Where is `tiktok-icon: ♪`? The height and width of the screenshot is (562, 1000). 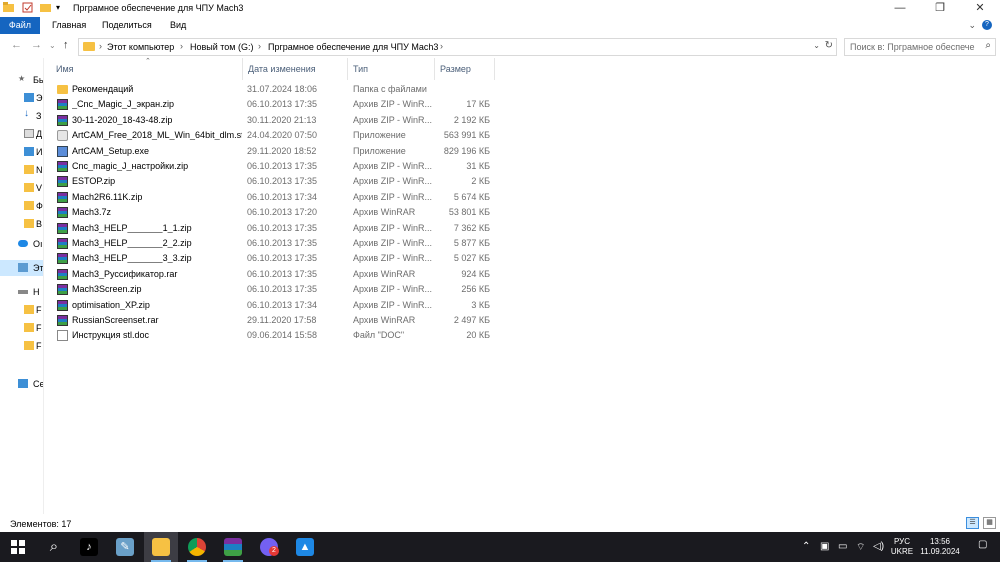
tiktok-icon: ♪ is located at coordinates (89, 547).